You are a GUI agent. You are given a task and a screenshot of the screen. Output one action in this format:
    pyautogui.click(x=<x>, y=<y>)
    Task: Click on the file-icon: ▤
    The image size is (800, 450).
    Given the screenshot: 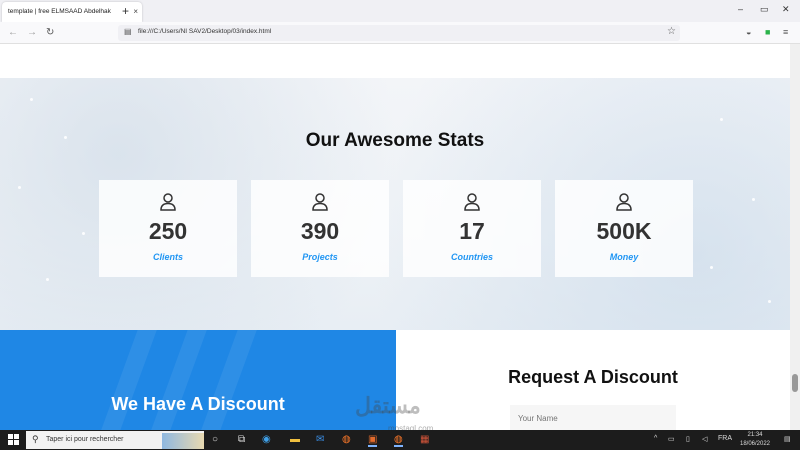 What is the action you would take?
    pyautogui.click(x=128, y=31)
    